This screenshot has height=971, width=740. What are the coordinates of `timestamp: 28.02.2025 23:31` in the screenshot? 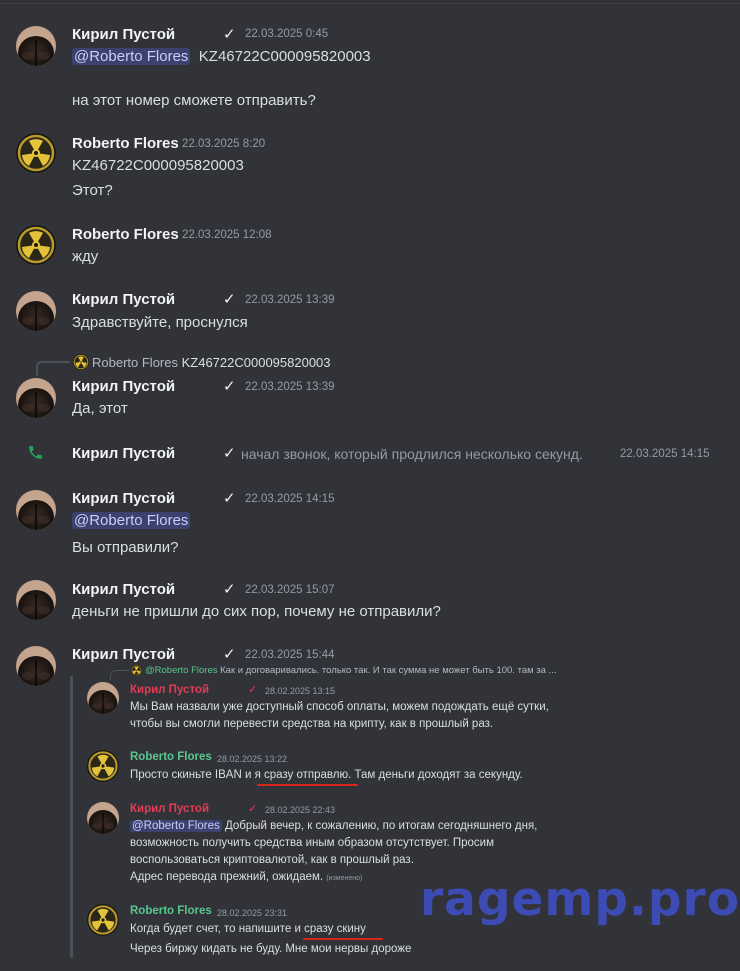 It's located at (252, 913).